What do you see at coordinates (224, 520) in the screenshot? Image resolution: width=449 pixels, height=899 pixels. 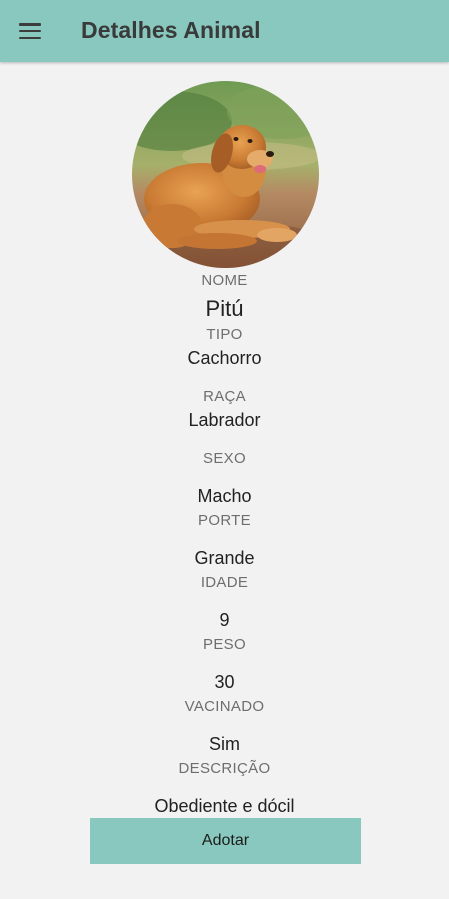 I see `porte-label: PORTE` at bounding box center [224, 520].